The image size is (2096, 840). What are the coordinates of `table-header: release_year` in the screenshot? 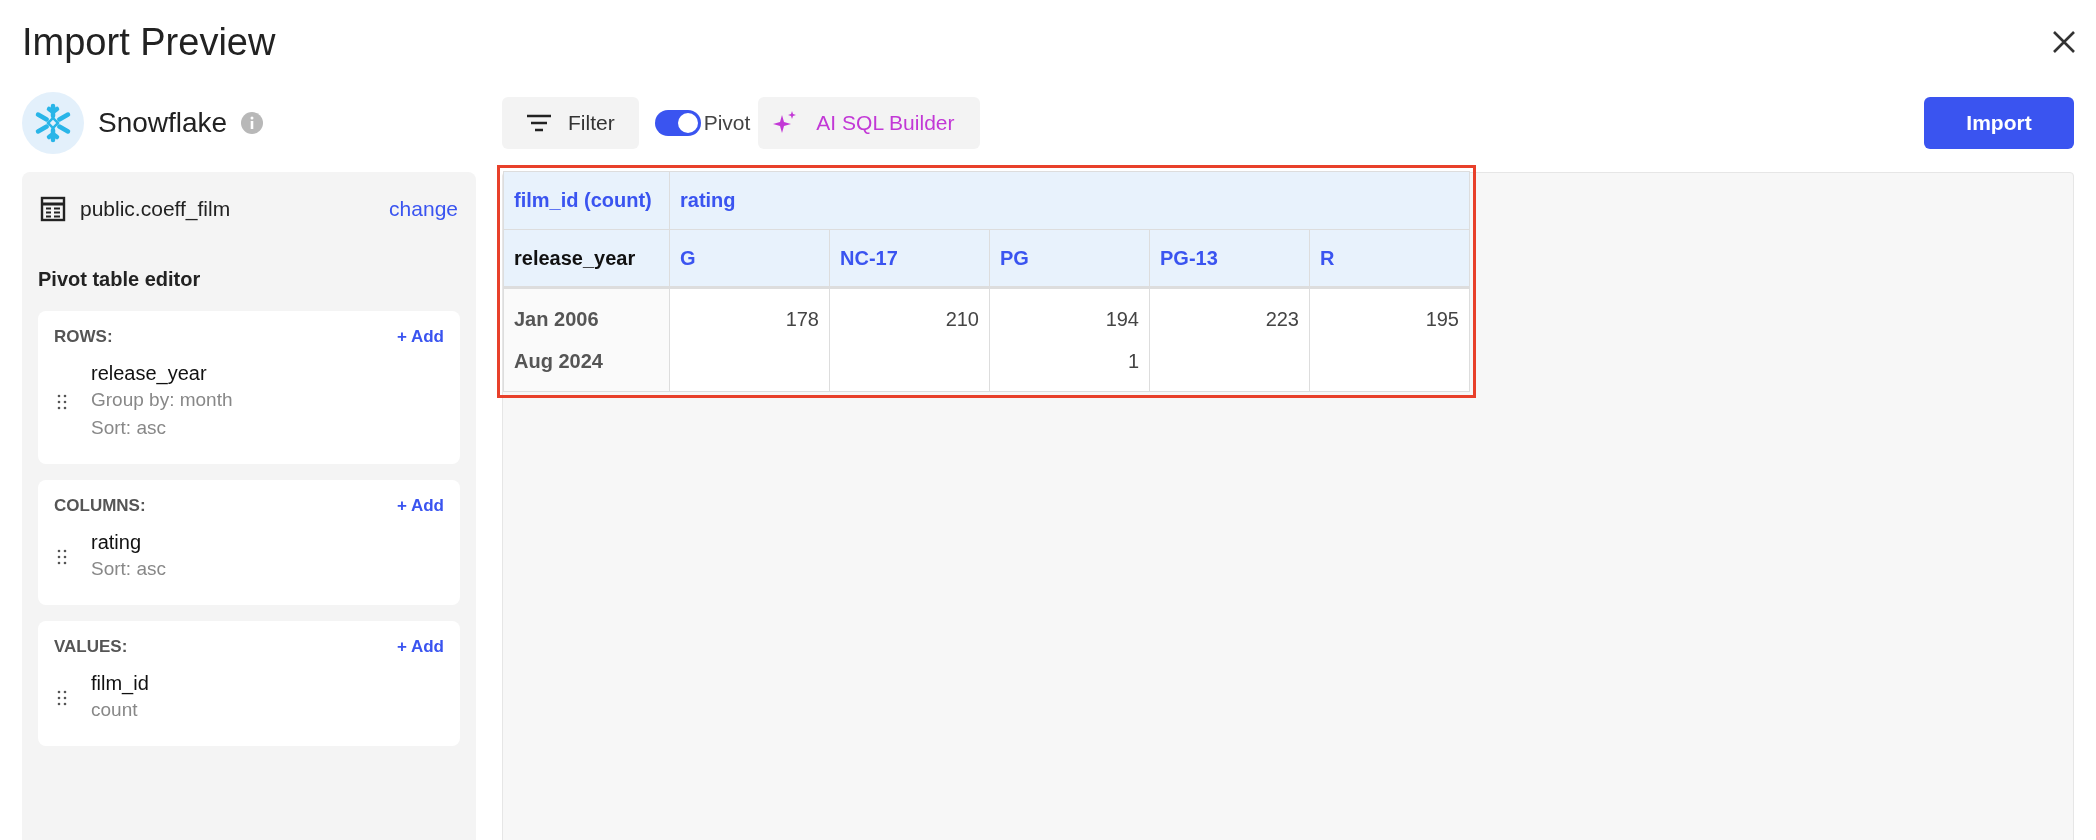 It's located at (586, 258).